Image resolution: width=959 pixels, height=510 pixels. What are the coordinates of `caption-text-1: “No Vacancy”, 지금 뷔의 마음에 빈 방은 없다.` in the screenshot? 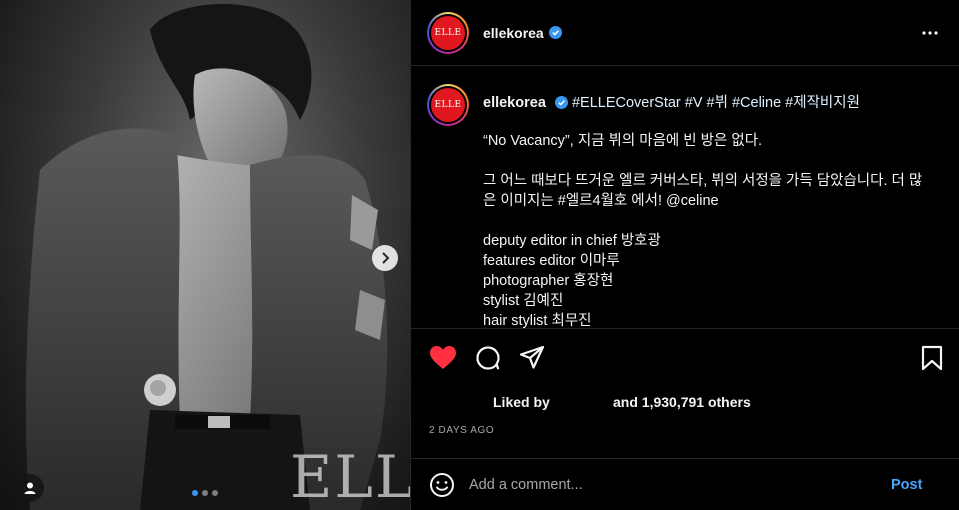 It's located at (623, 141).